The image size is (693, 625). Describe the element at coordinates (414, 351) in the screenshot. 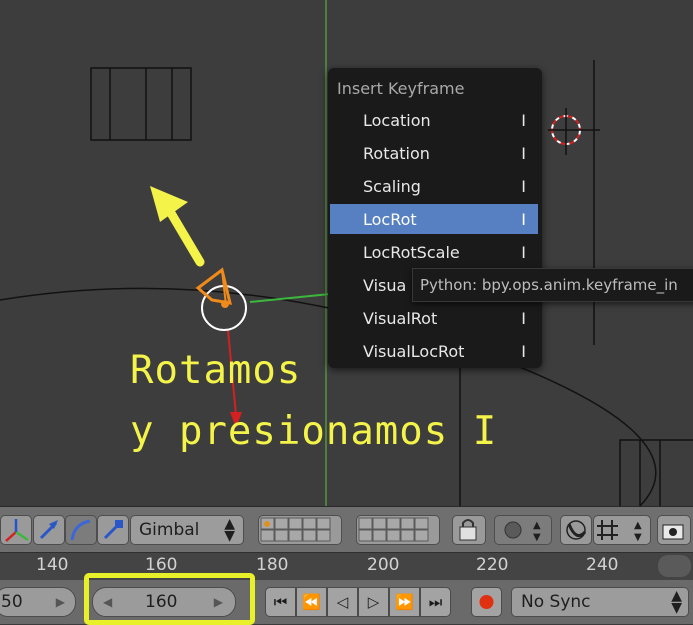

I see `menu-item-label: VisualLocRot` at that location.